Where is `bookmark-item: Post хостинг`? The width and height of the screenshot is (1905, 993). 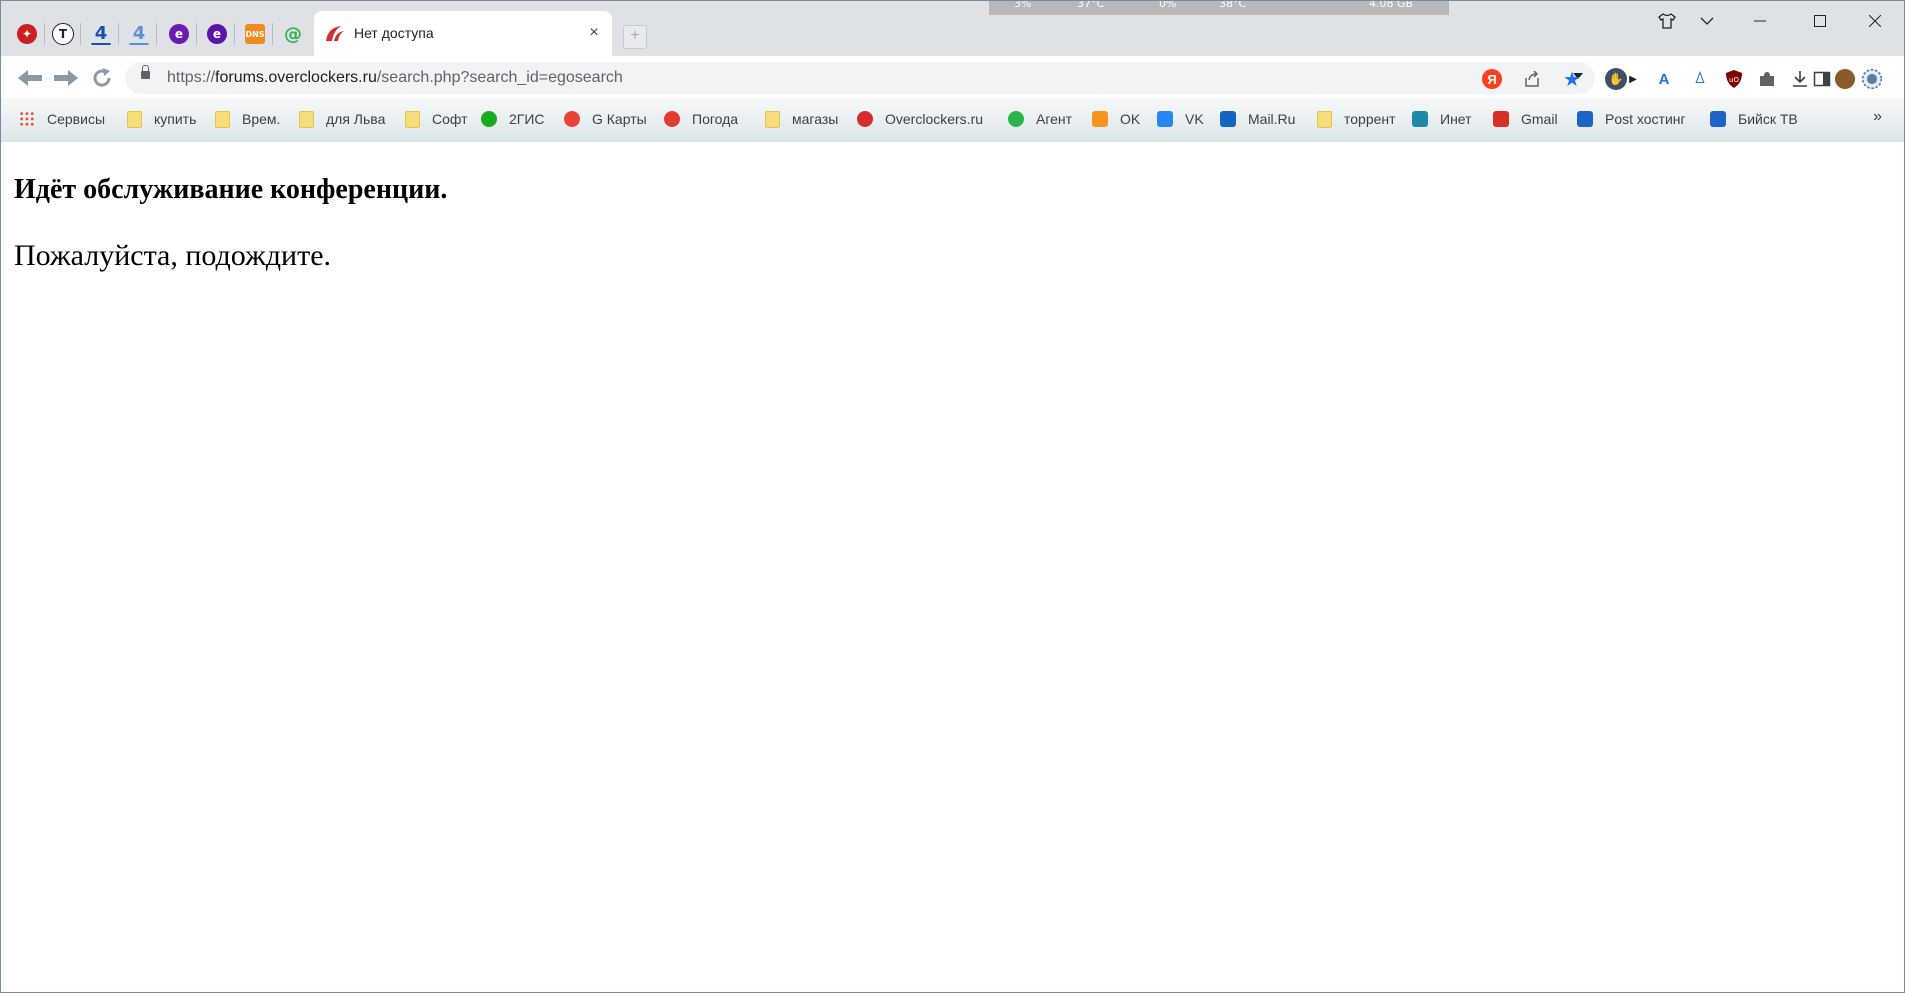 bookmark-item: Post хостинг is located at coordinates (1631, 119).